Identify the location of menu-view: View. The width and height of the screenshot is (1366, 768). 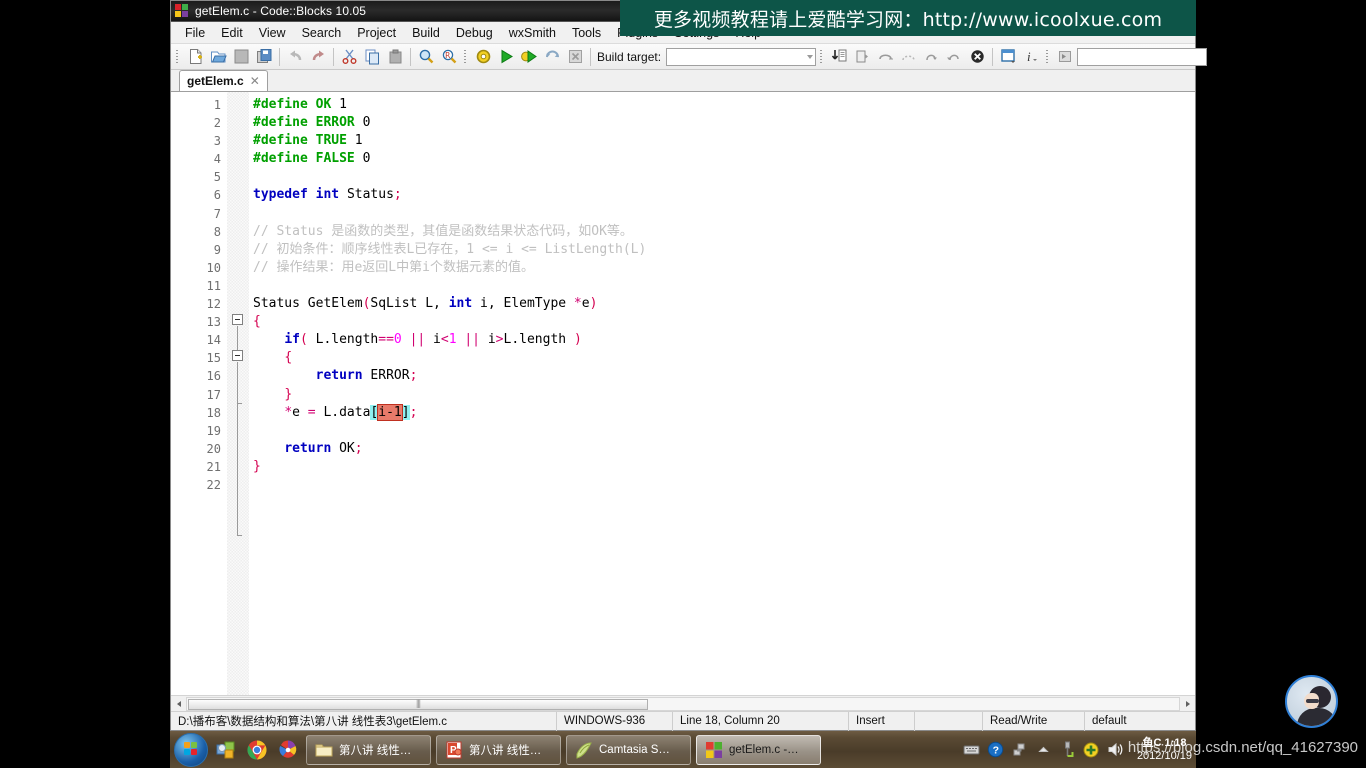
(272, 33).